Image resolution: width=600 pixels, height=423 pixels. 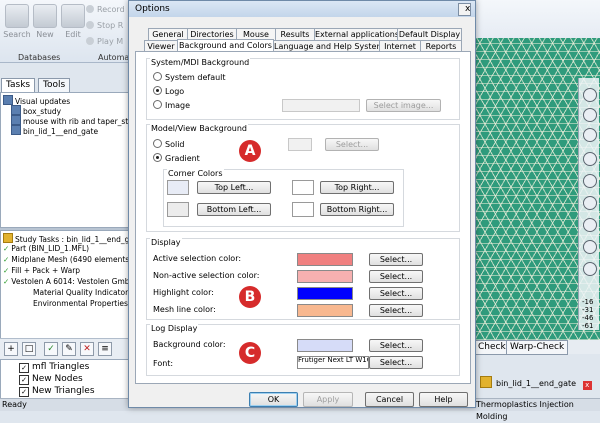 I want to click on radio-selected-icon, so click(x=157, y=90).